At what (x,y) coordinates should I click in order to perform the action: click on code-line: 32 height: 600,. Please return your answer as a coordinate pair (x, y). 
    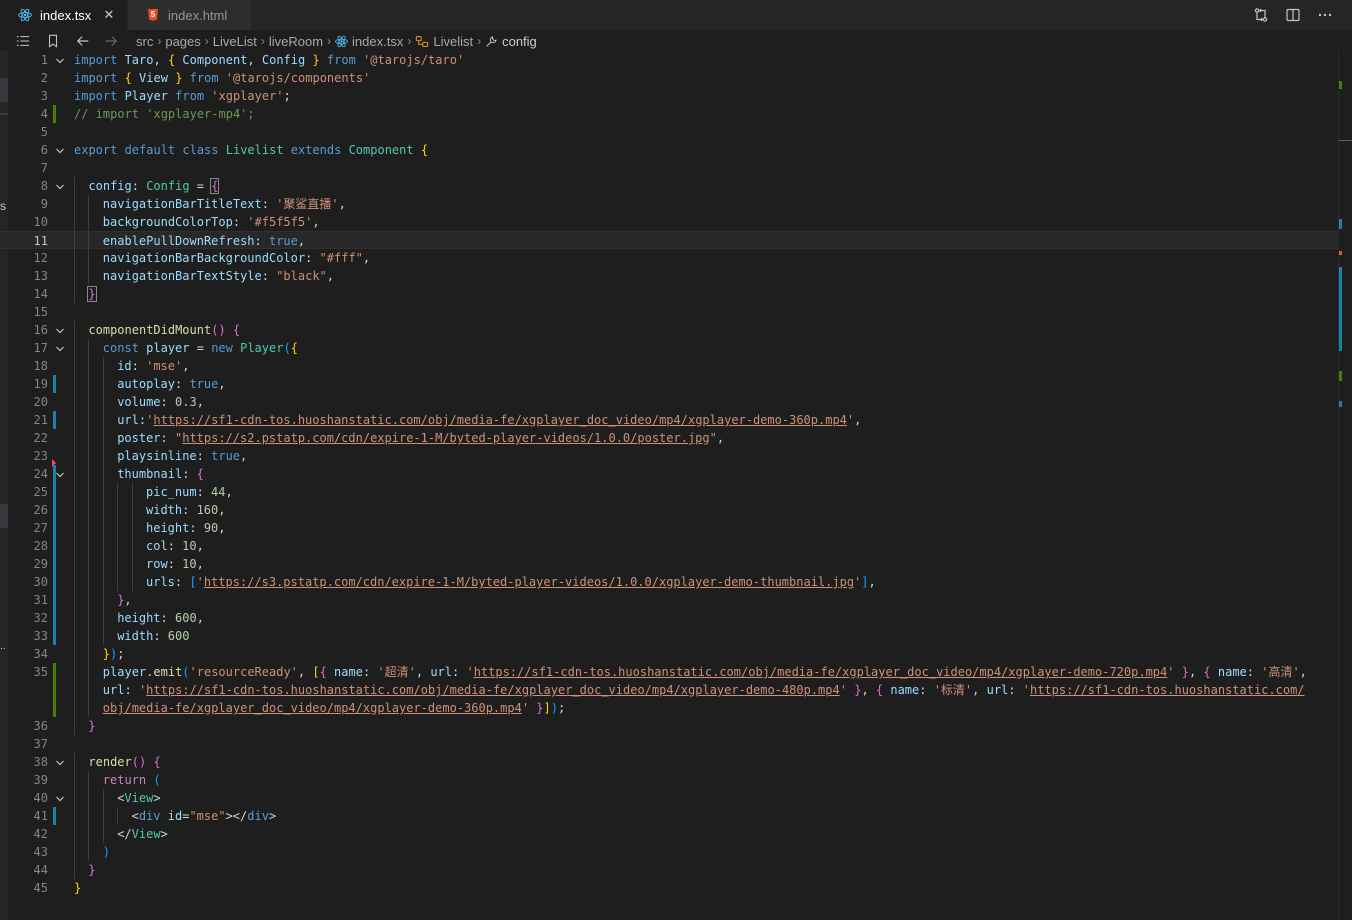
    Looking at the image, I should click on (669, 618).